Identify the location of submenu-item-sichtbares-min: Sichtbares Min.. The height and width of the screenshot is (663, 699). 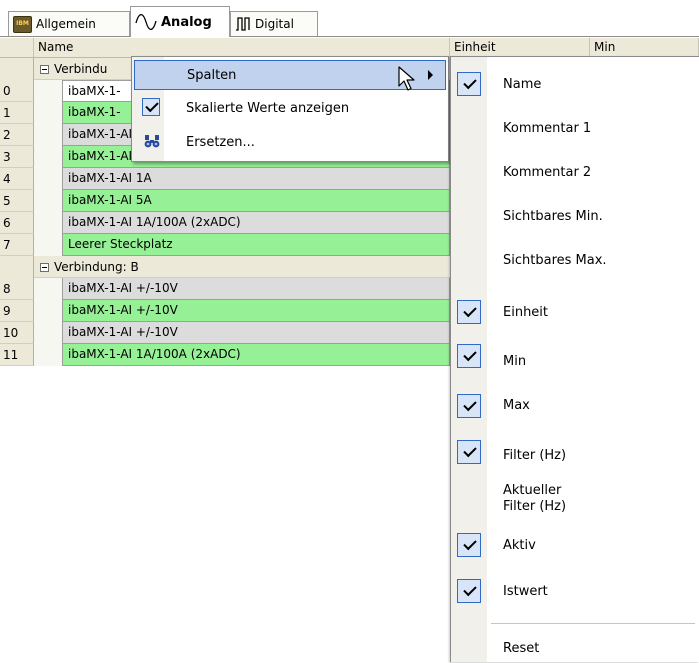
(575, 217).